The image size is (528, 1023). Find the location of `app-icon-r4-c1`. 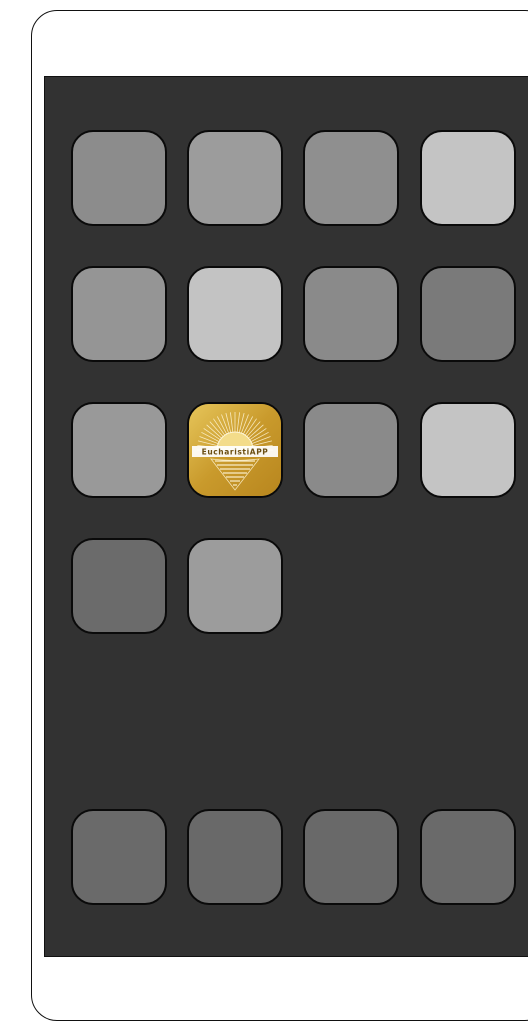

app-icon-r4-c1 is located at coordinates (119, 586).